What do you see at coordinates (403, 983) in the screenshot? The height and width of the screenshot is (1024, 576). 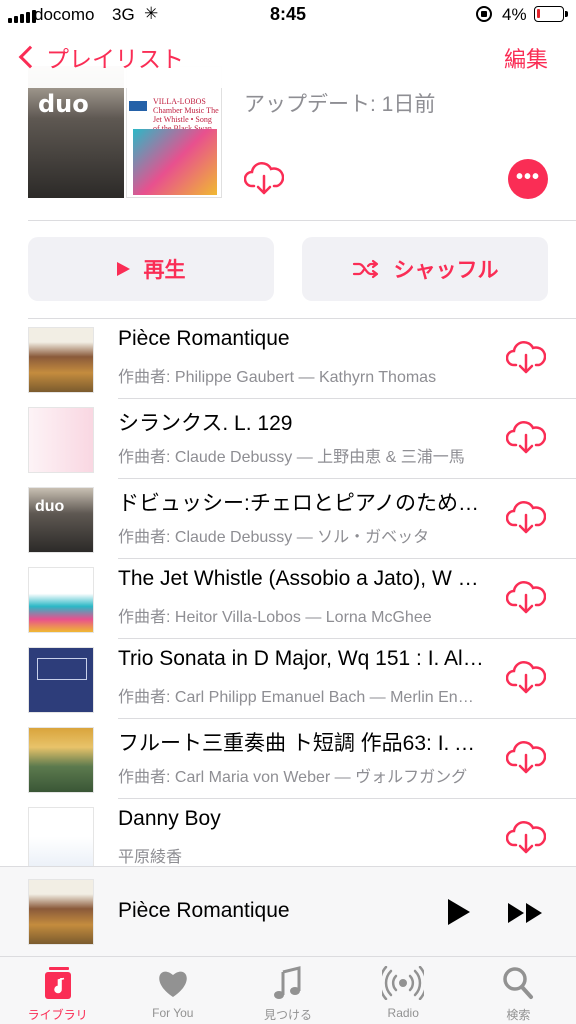 I see `radio-icon` at bounding box center [403, 983].